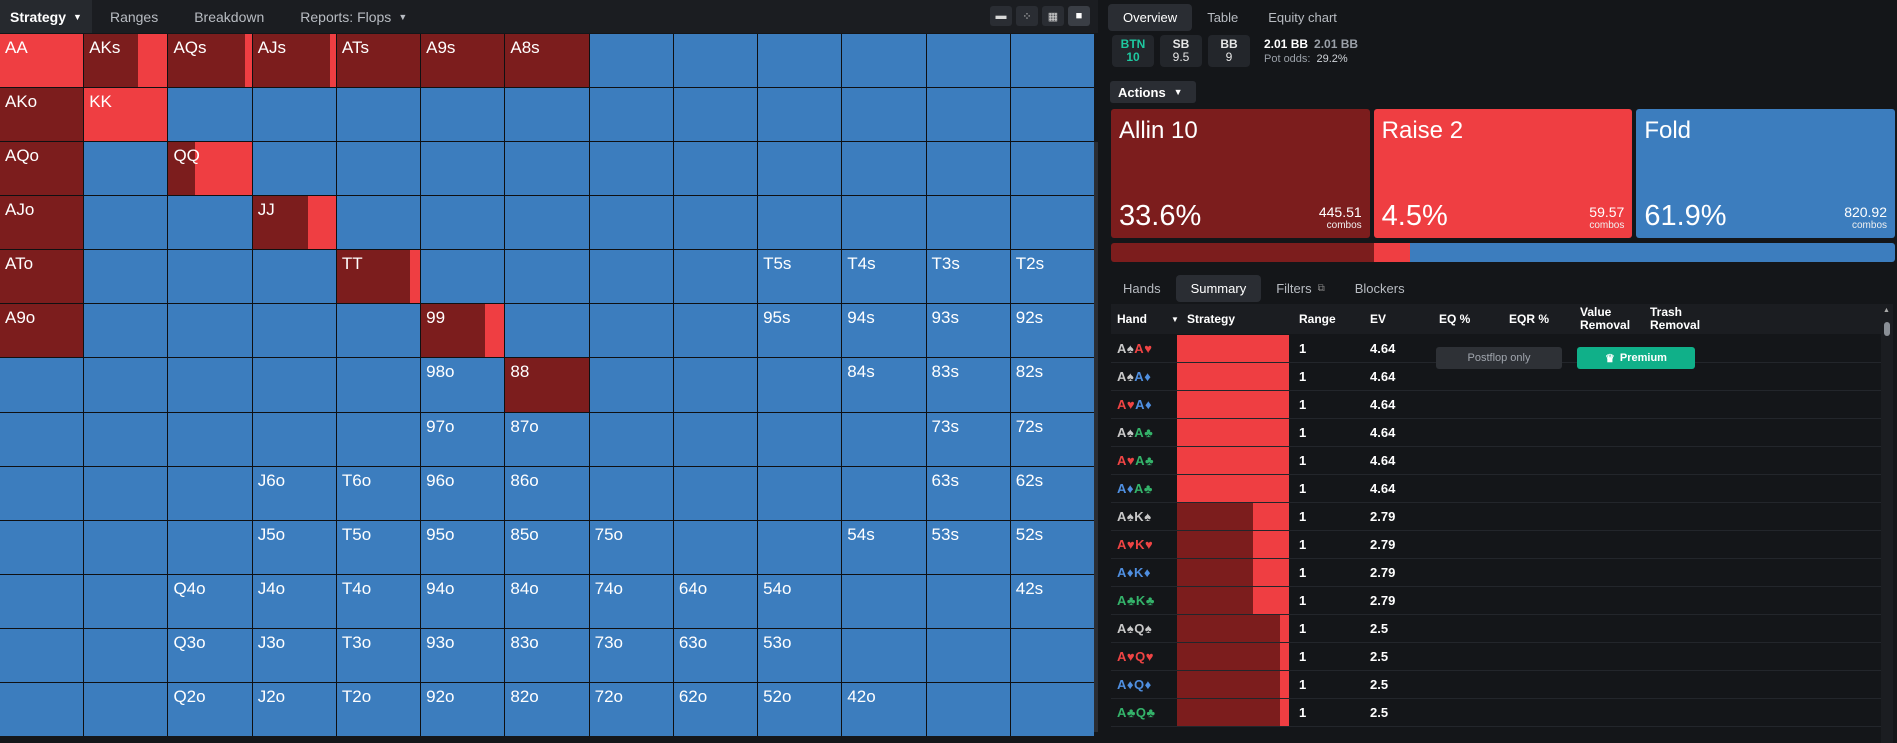 The height and width of the screenshot is (743, 1897). I want to click on matrix-cell: T2s, so click(1052, 277).